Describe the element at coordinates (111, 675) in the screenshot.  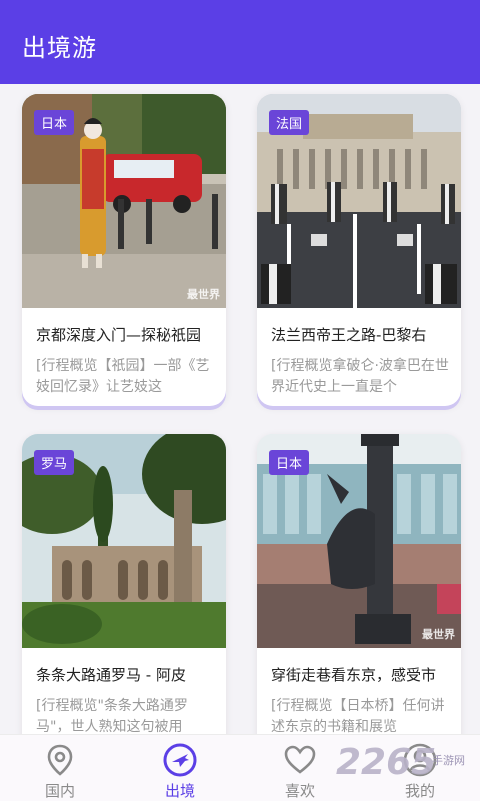
I see `card-title: 条条大路通罗马 - 阿皮` at that location.